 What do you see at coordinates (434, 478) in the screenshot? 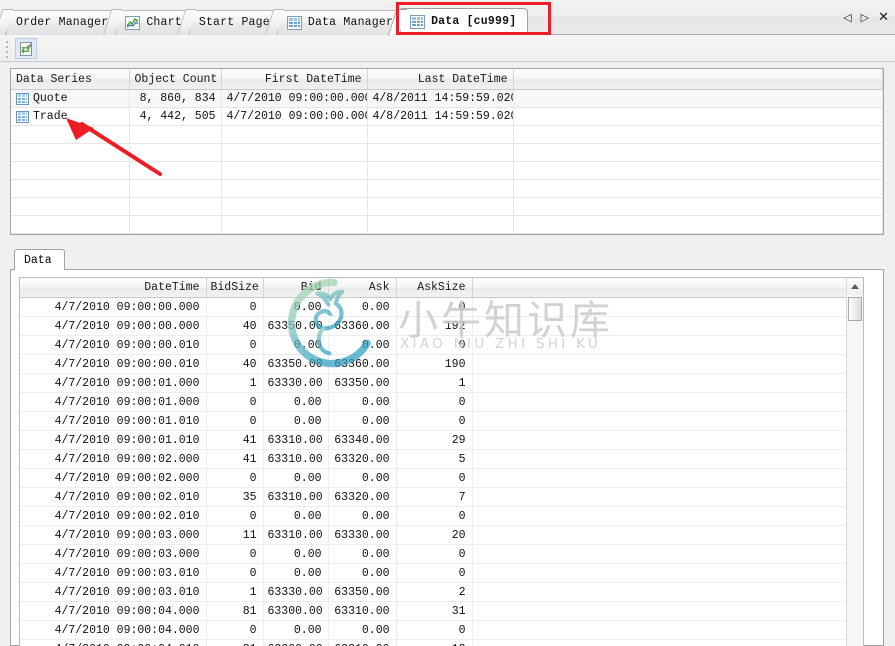
I see `table-row: 4/7/2010 09:00:02.000 0 0.00 0.00 0` at bounding box center [434, 478].